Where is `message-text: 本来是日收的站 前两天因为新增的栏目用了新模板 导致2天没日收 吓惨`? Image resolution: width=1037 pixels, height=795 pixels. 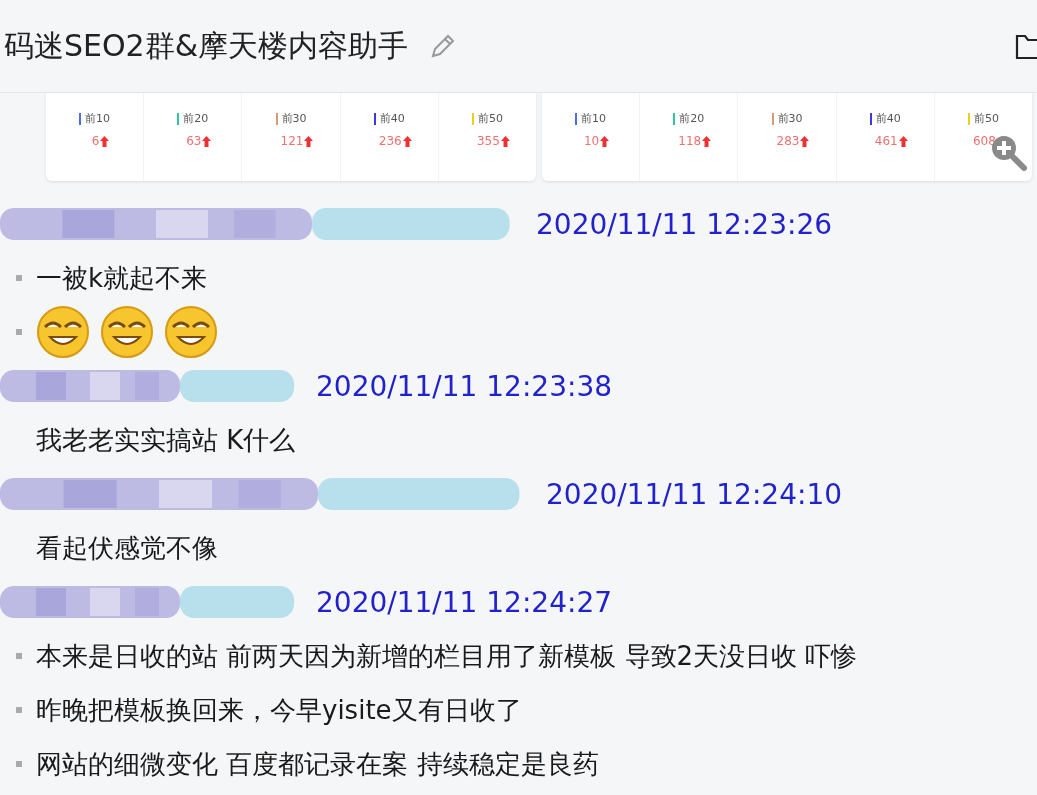 message-text: 本来是日收的站 前两天因为新增的栏目用了新模板 导致2天没日收 吓惨 is located at coordinates (447, 656).